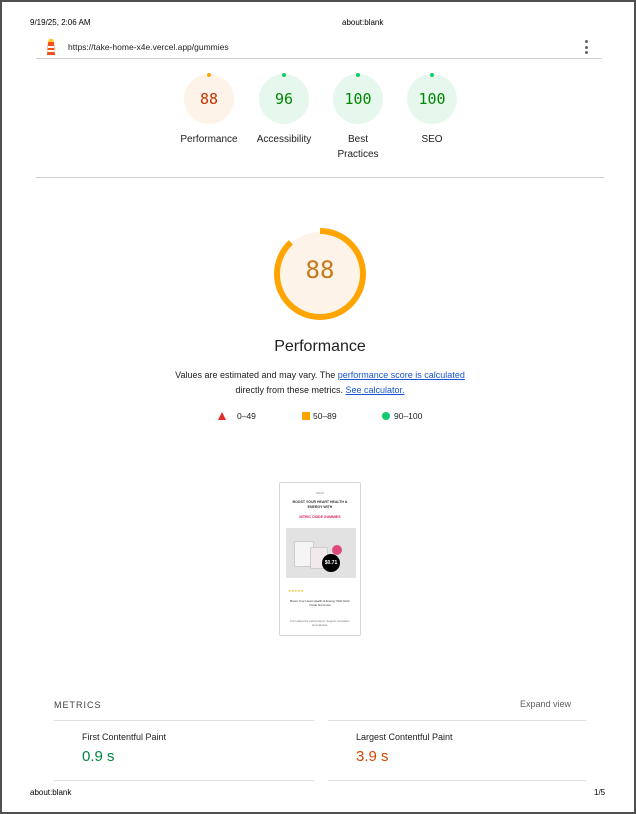 This screenshot has height=814, width=636. What do you see at coordinates (284, 139) in the screenshot?
I see `gauge-label: Accessibility` at bounding box center [284, 139].